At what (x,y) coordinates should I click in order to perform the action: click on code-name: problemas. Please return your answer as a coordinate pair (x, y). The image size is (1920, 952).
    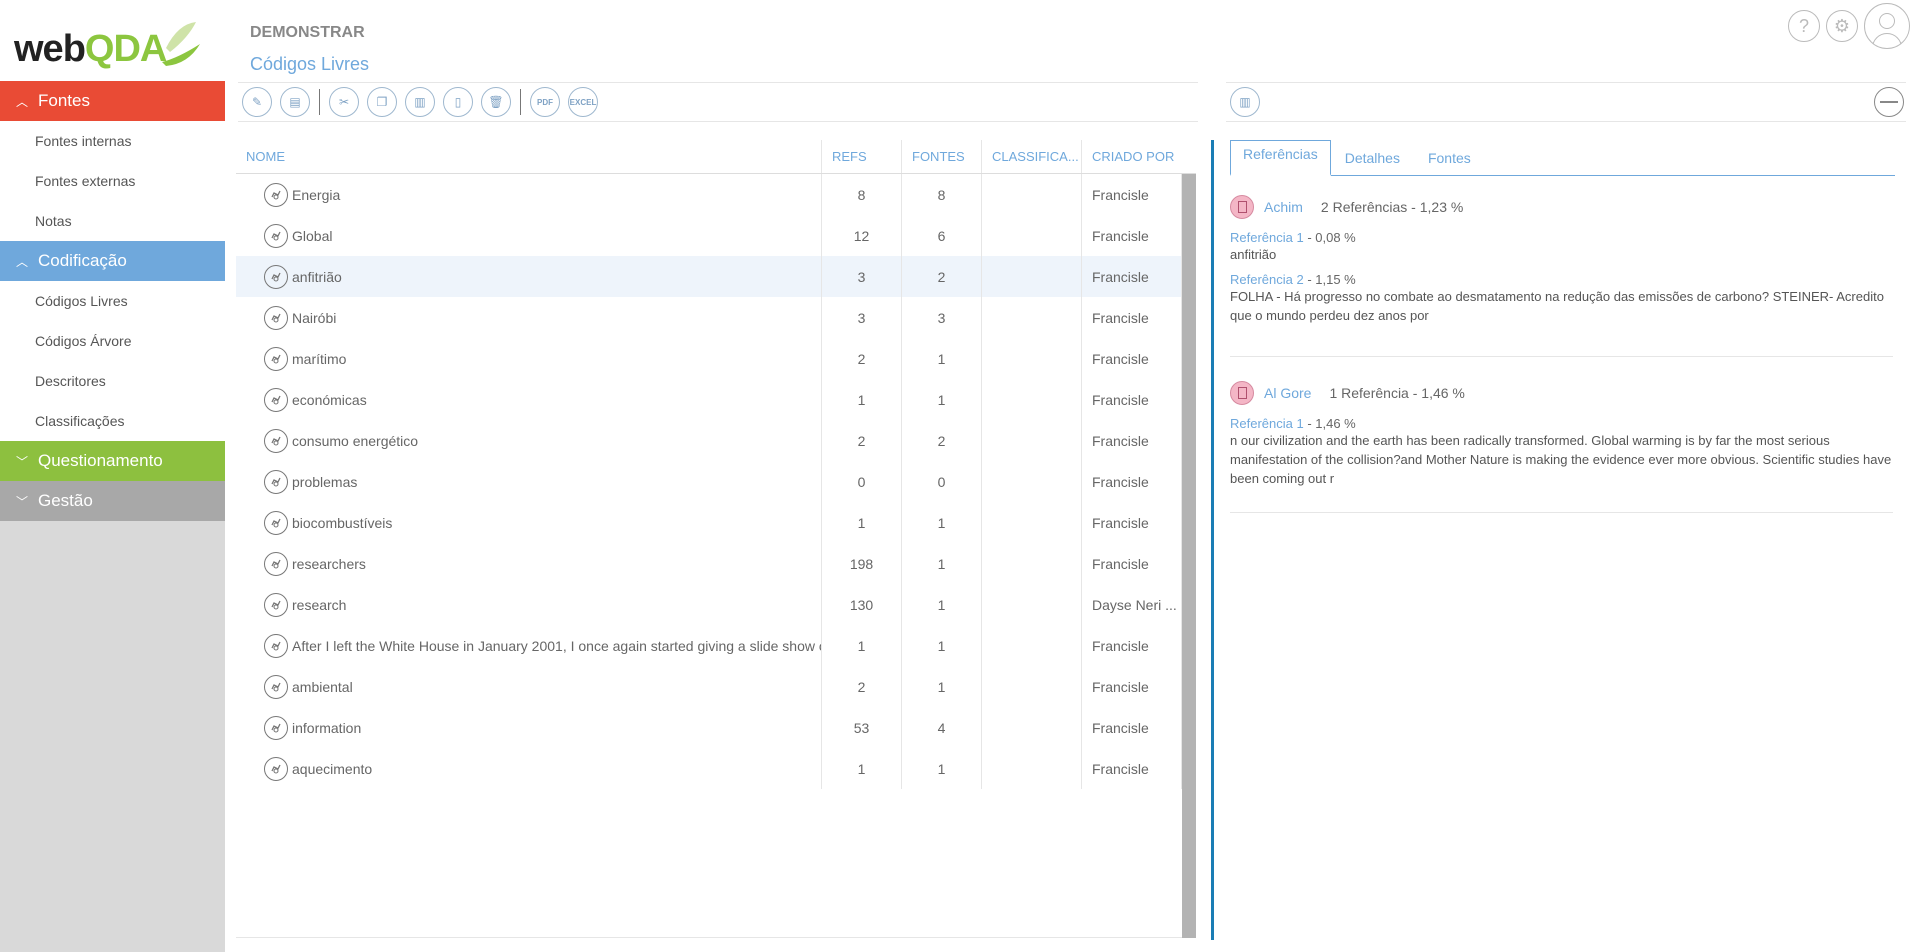
    Looking at the image, I should click on (325, 481).